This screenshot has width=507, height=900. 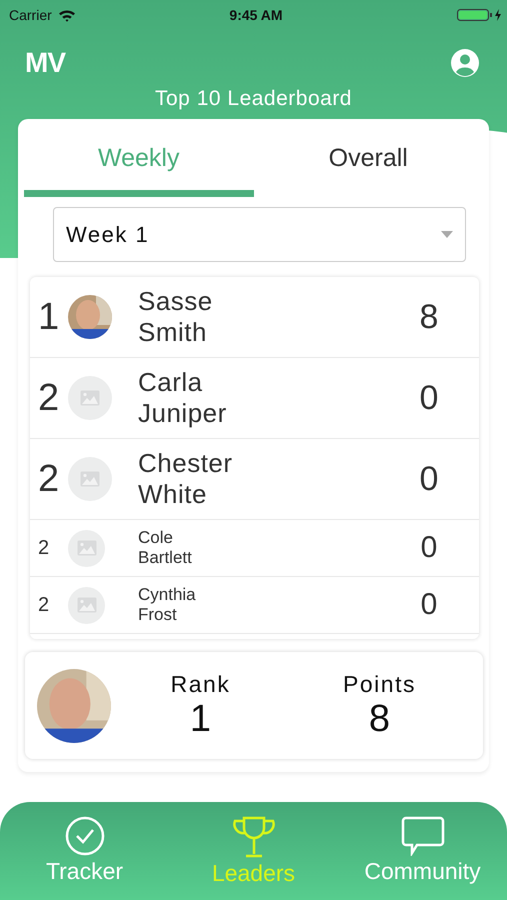 I want to click on page-title: Top 10 Leaderboard, so click(x=253, y=99).